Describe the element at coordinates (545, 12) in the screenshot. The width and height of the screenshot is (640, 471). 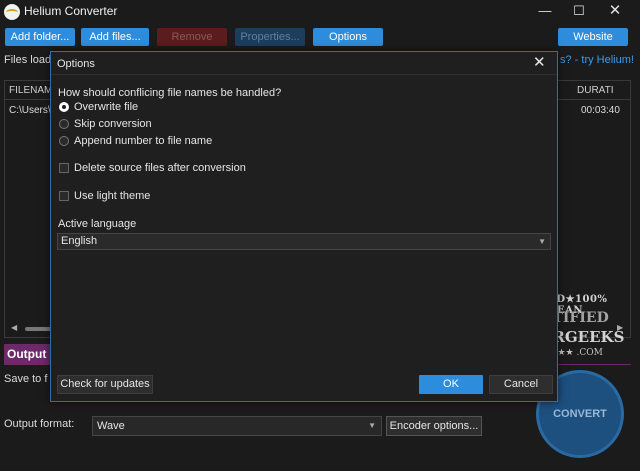
I see `minimize-button: —` at that location.